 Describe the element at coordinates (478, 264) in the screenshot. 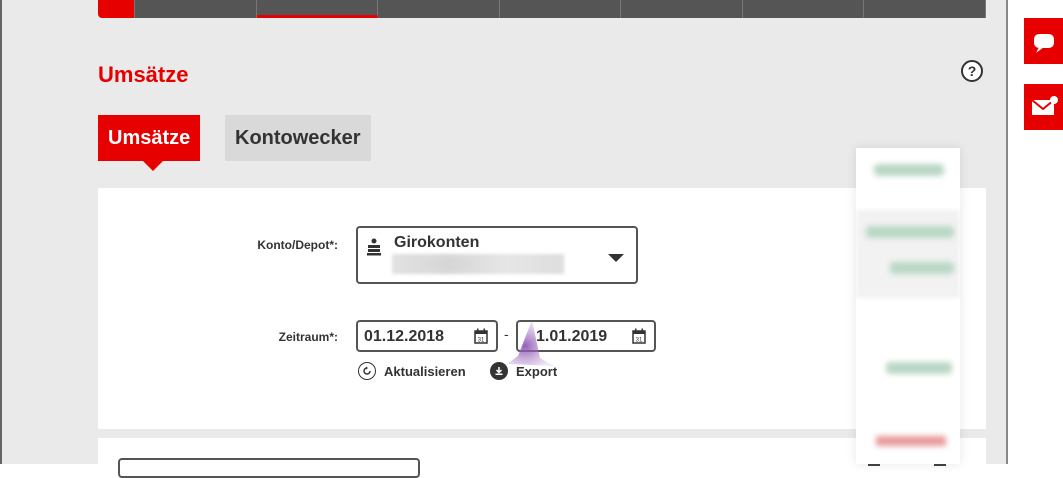

I see `account-number-redacted` at that location.